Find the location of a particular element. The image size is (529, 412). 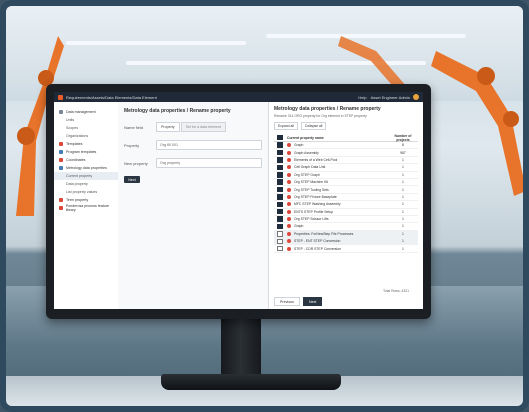

table-row: Graph 8 is located at coordinates (346, 146).